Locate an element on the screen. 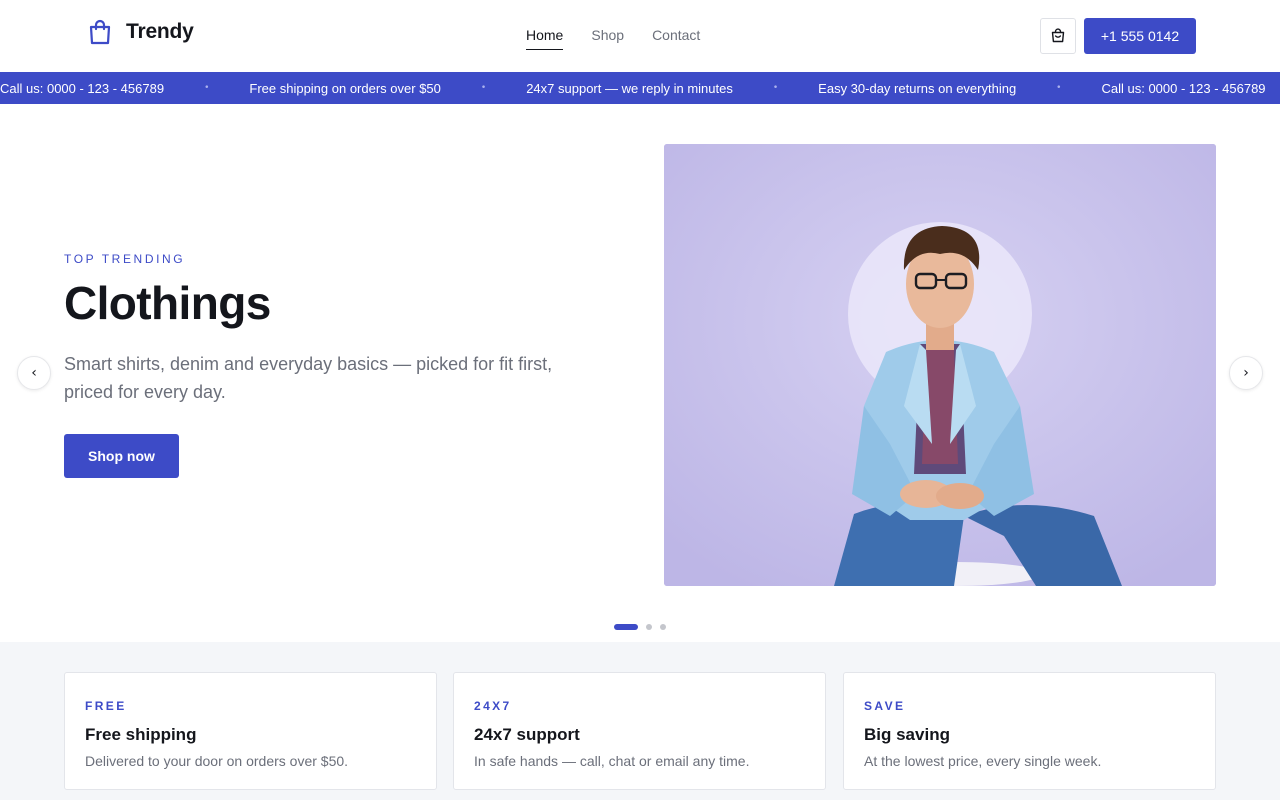 The height and width of the screenshot is (800, 1280). ticker-item: Easy 30-day returns on everything is located at coordinates (917, 88).